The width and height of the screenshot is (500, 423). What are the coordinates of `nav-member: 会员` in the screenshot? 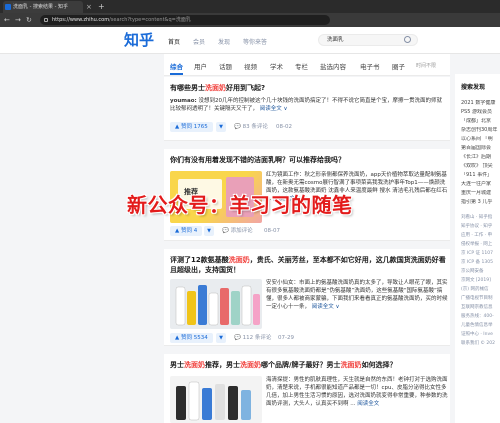 It's located at (199, 41).